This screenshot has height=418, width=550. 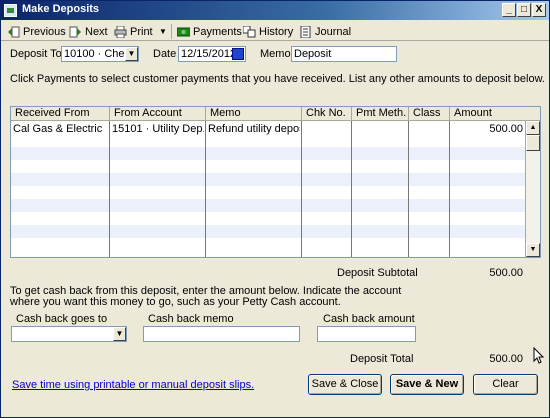 I want to click on calendar-icon, so click(x=238, y=54).